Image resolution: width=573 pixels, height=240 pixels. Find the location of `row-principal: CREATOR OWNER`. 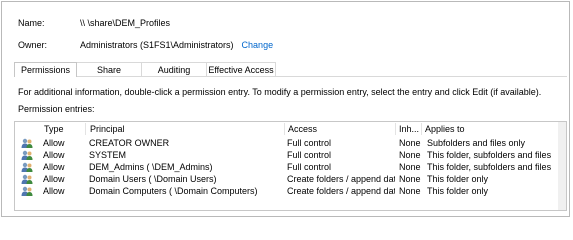

row-principal: CREATOR OWNER is located at coordinates (129, 143).